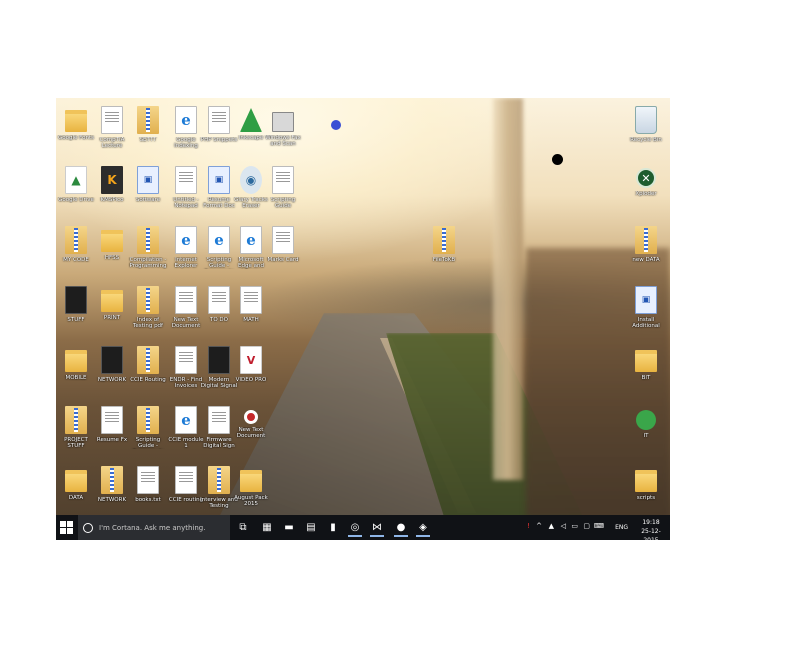  What do you see at coordinates (251, 489) in the screenshot?
I see `desktop-icon: August Pack 2015` at bounding box center [251, 489].